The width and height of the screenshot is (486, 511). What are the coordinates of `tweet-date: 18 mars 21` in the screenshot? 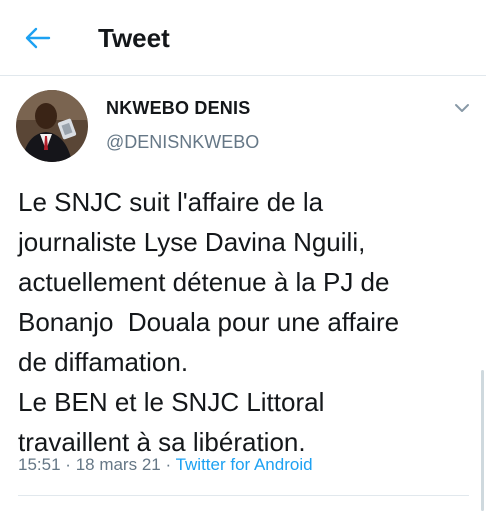 It's located at (118, 464).